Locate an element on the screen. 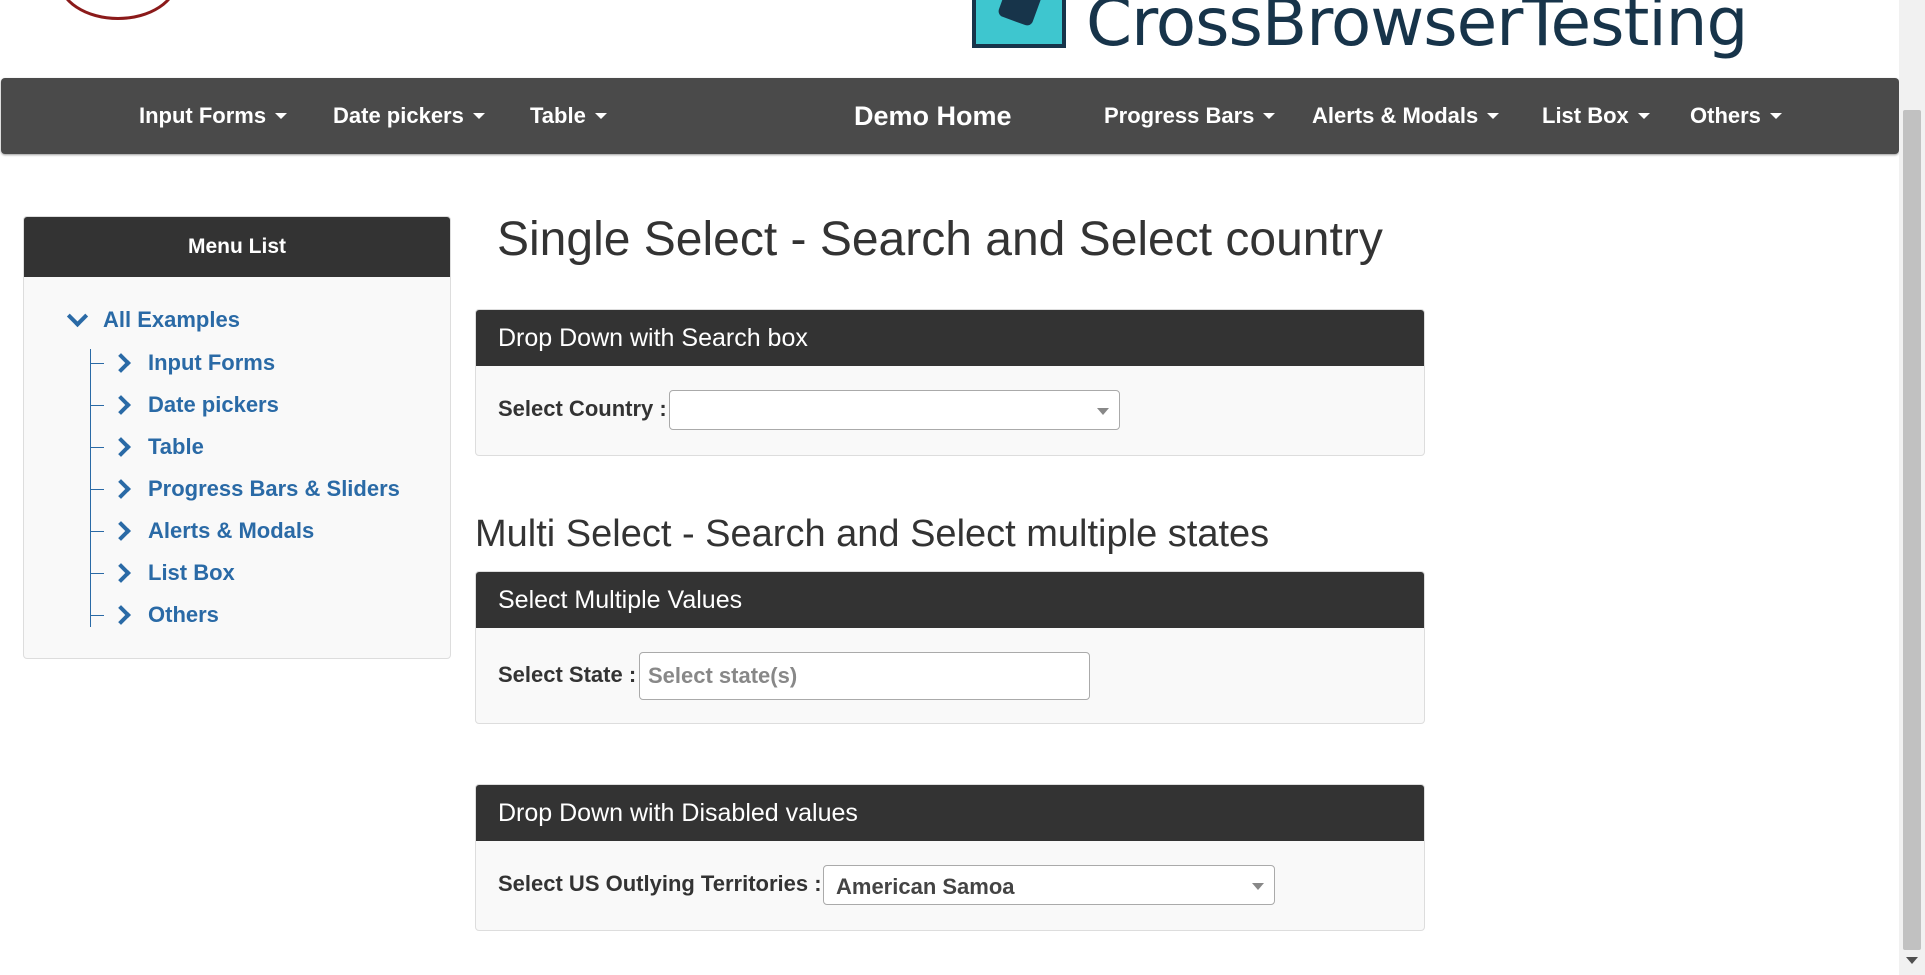 The width and height of the screenshot is (1925, 975). nav-label: Demo Home is located at coordinates (933, 115).